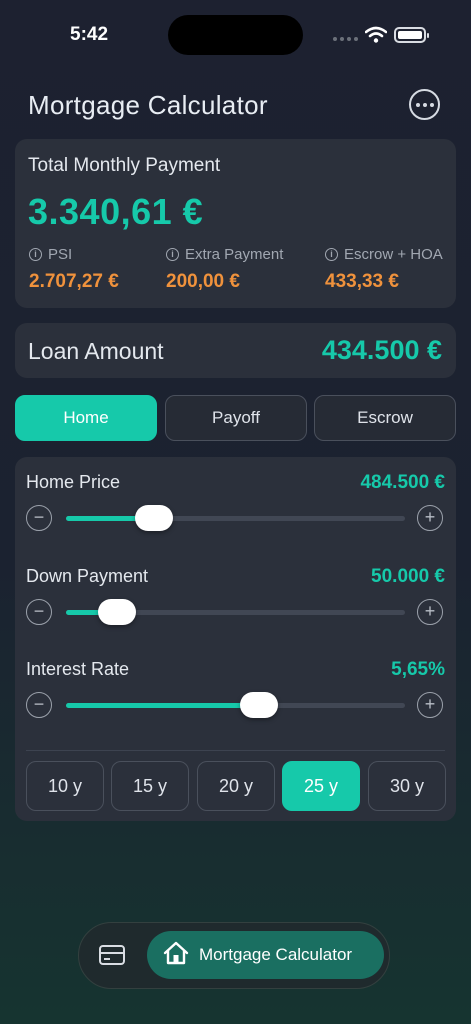  Describe the element at coordinates (86, 418) in the screenshot. I see `tab-home: Home` at that location.